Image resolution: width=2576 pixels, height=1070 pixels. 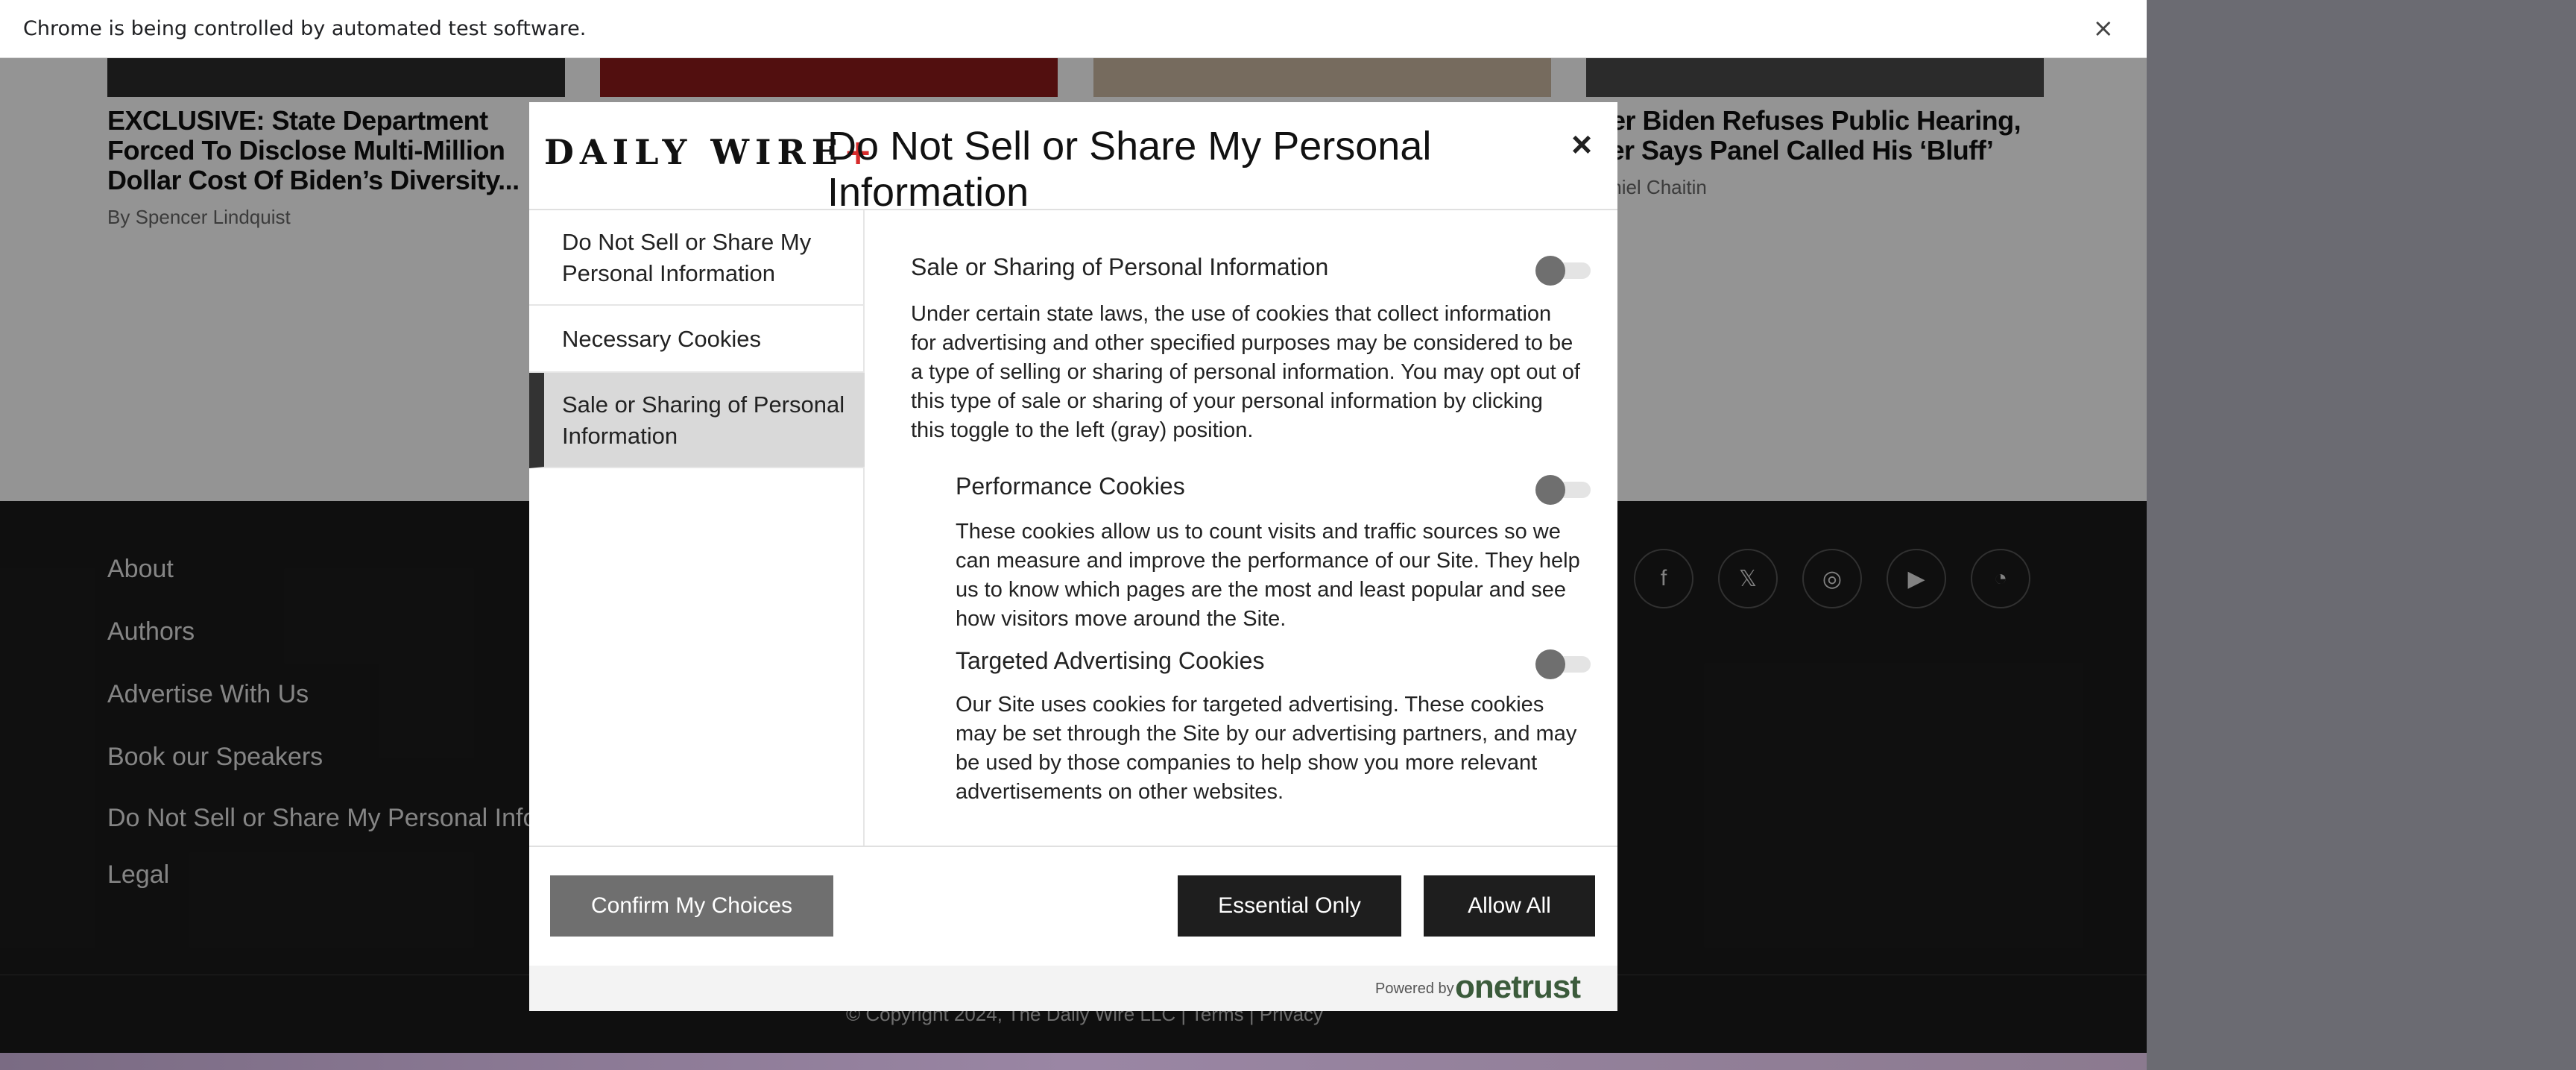 I want to click on onetrust-logo: onetrust, so click(x=1518, y=987).